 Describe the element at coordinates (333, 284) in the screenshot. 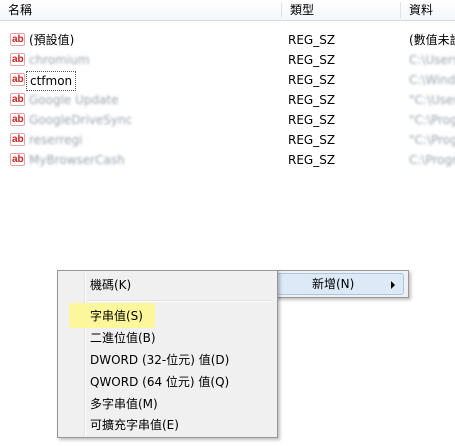

I see `menu-item-new: 新增(N)` at that location.